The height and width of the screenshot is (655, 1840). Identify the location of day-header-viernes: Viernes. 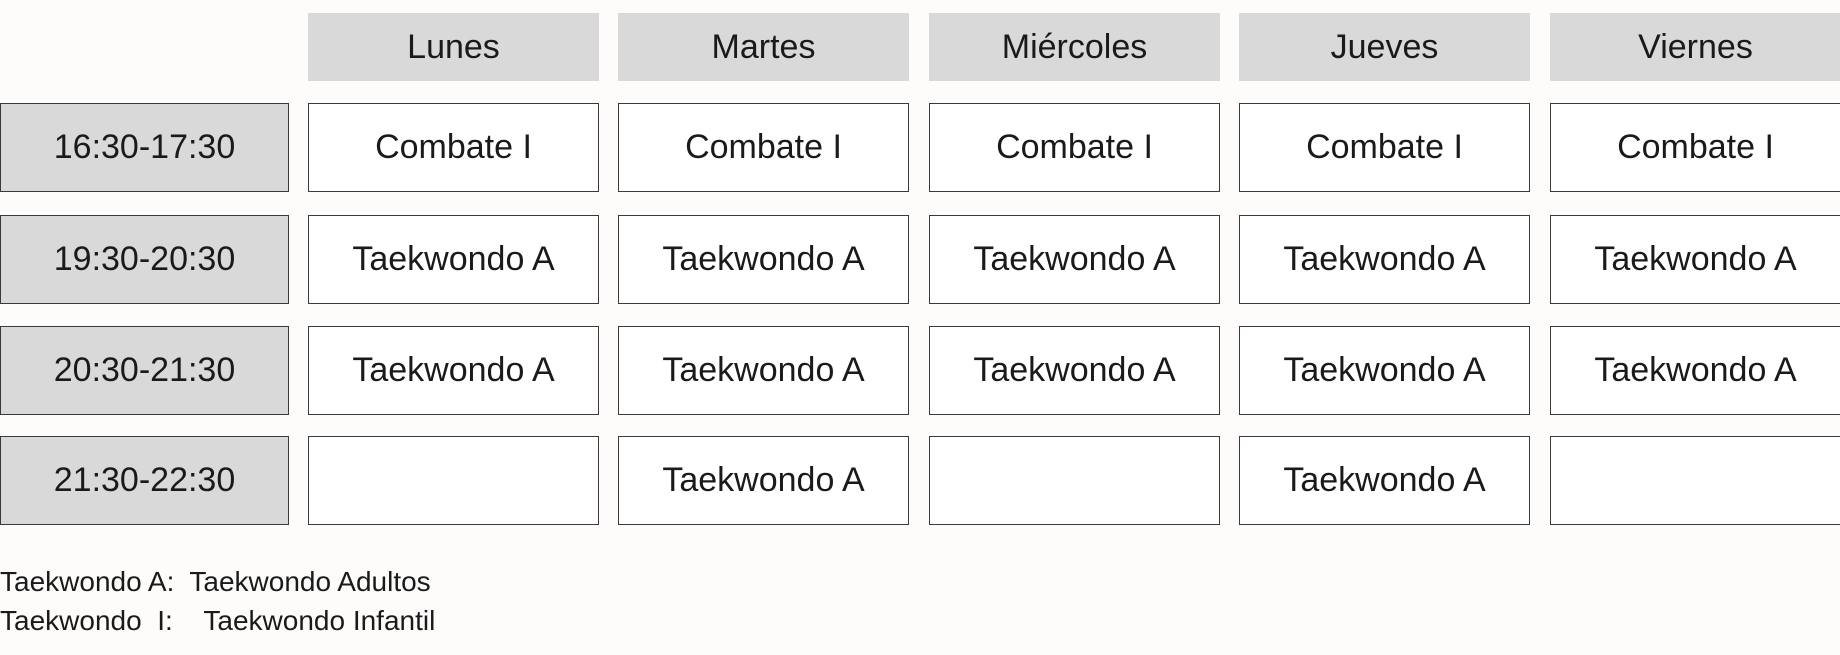
(1695, 47).